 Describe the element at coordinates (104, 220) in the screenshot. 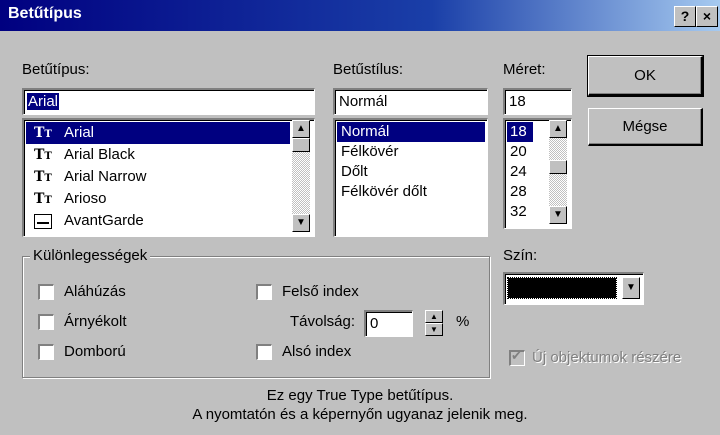

I see `font-item-label: AvantGarde` at that location.